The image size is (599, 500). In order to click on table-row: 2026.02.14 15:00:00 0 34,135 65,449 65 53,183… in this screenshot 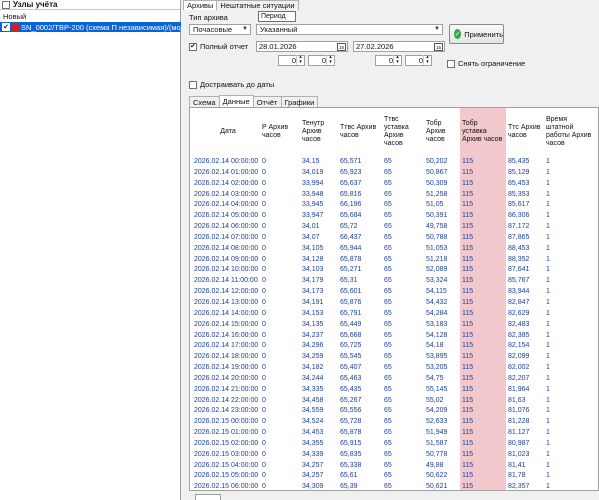, I will do `click(394, 325)`.